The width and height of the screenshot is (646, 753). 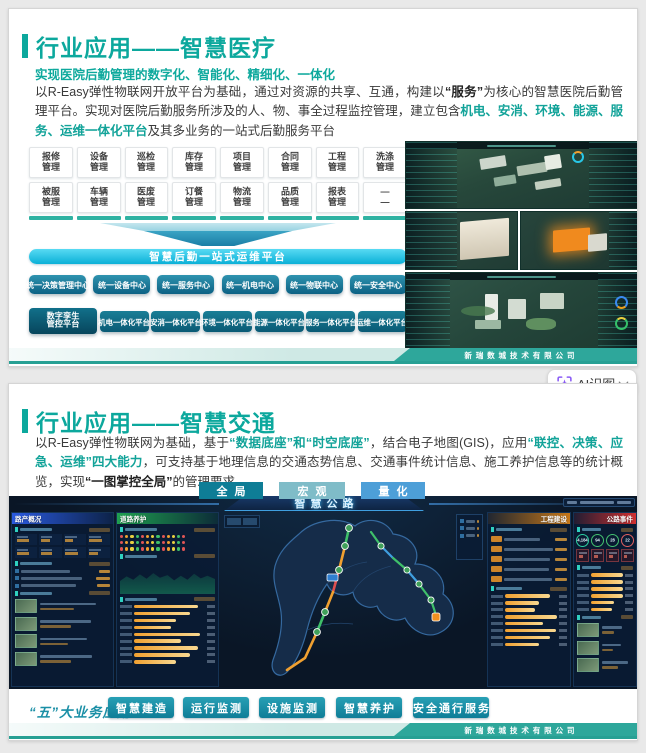 What do you see at coordinates (521, 175) in the screenshot?
I see `hospital-screenshot-aerial` at bounding box center [521, 175].